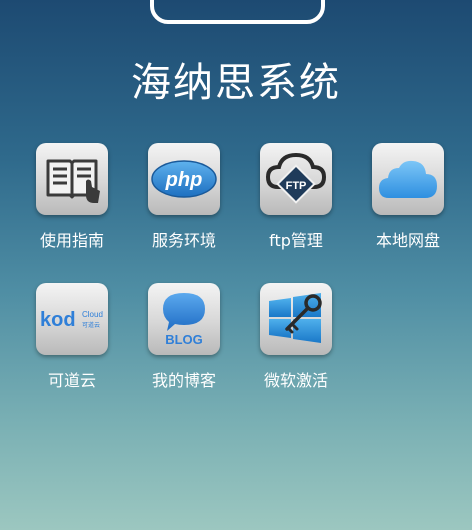 This screenshot has height=530, width=472. Describe the element at coordinates (408, 179) in the screenshot. I see `cloud-icon` at that location.